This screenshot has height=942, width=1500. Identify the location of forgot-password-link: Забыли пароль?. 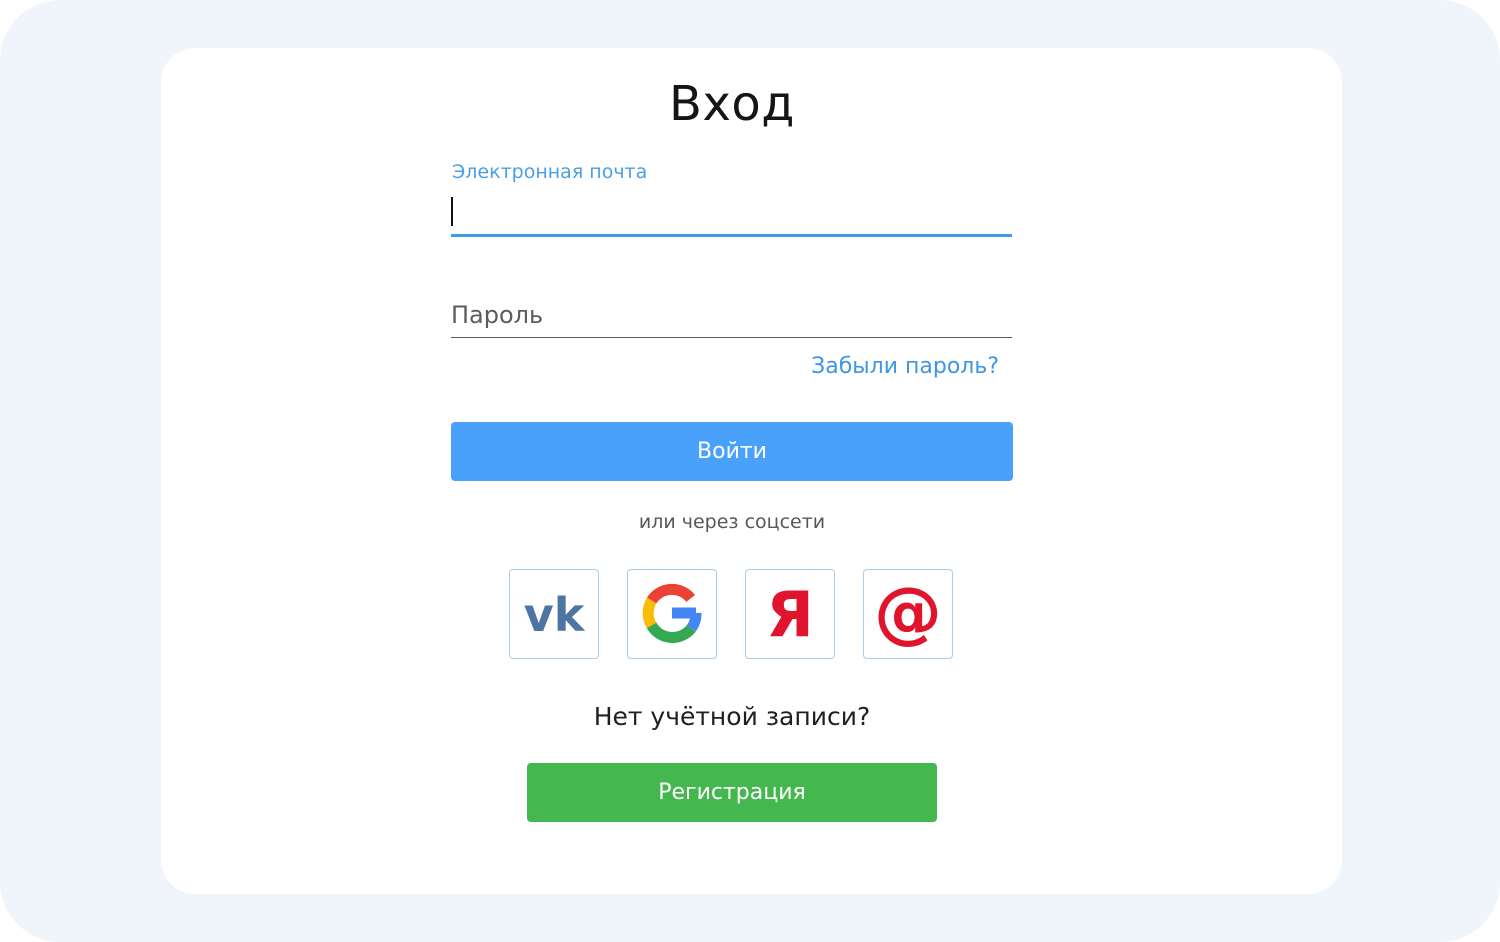
(905, 366).